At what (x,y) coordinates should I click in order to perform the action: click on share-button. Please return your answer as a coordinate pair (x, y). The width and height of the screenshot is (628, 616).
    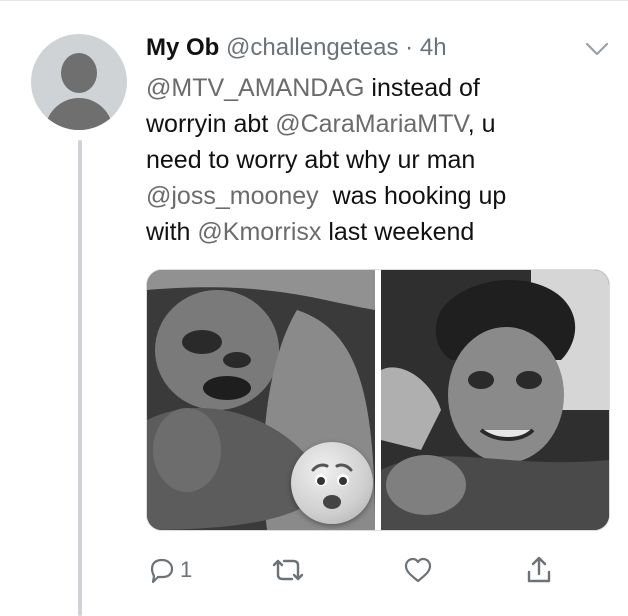
    Looking at the image, I should click on (539, 570).